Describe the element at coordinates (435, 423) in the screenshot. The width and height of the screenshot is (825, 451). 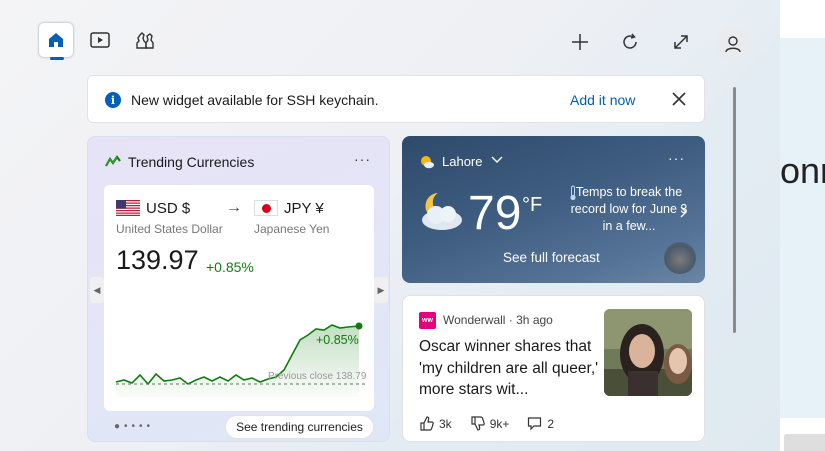
I see `like-button: 3k` at that location.